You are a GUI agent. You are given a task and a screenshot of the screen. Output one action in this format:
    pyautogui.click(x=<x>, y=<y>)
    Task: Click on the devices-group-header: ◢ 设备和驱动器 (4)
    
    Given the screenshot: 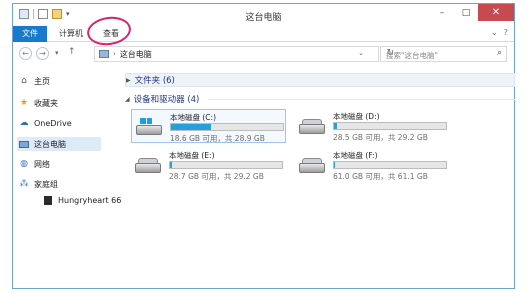 What is the action you would take?
    pyautogui.click(x=320, y=99)
    